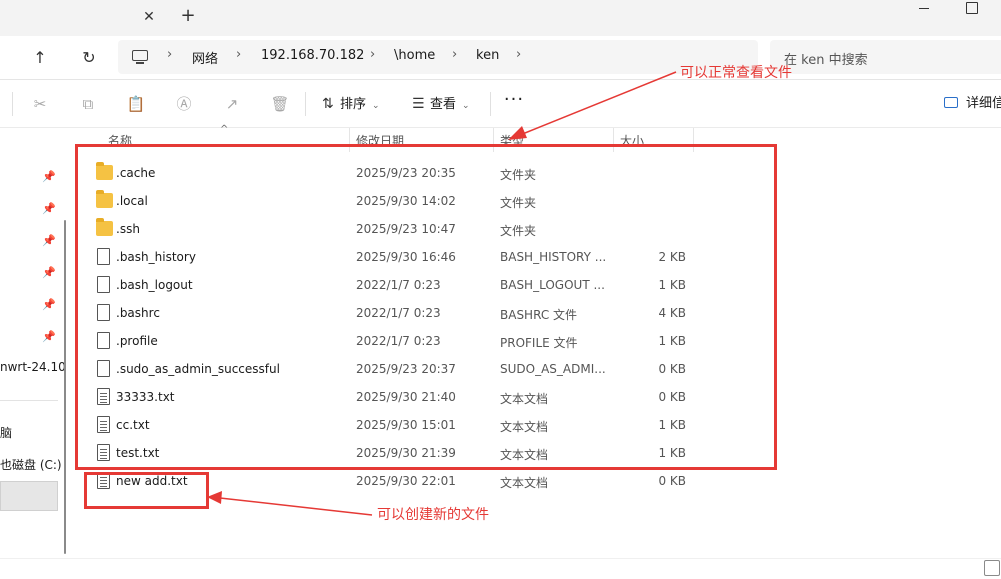 The image size is (1001, 579). What do you see at coordinates (188, 16) in the screenshot?
I see `new-tab-icon: +` at bounding box center [188, 16].